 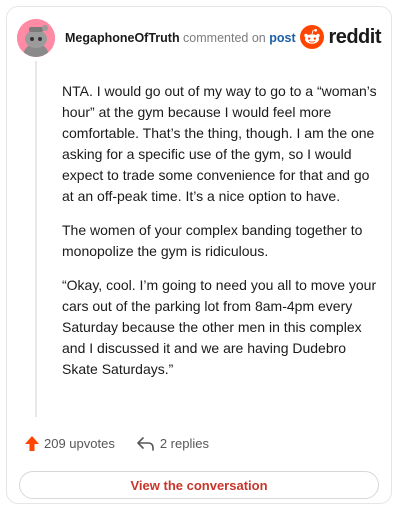 What do you see at coordinates (354, 36) in the screenshot?
I see `reddit-wordmark: reddit` at bounding box center [354, 36].